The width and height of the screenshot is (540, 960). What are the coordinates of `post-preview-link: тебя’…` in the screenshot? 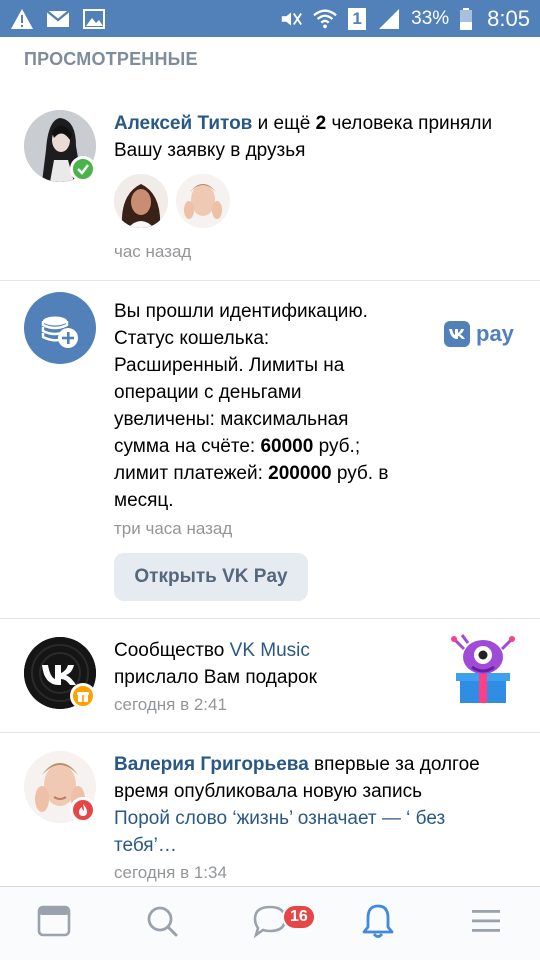 It's located at (319, 845).